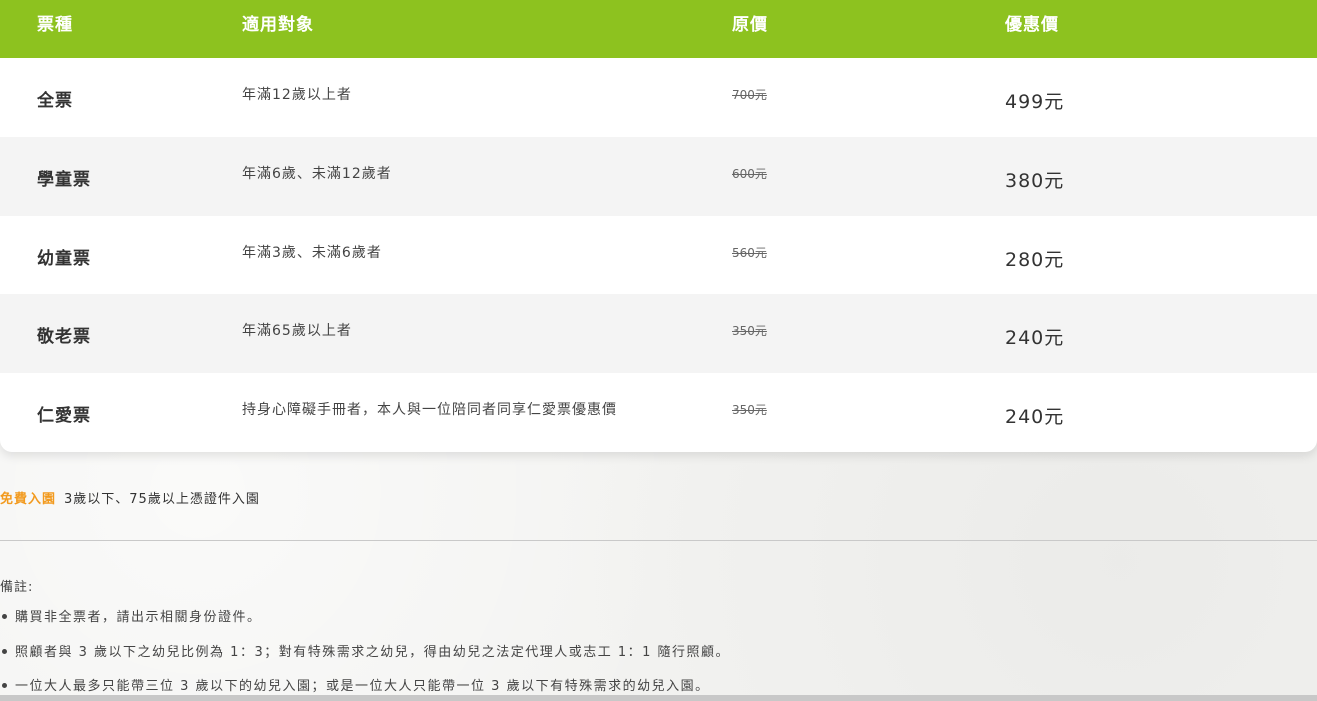 Image resolution: width=1317 pixels, height=701 pixels. I want to click on free-entry-line: 免費入園 3歲以下、75歲以上憑證件入園, so click(130, 497).